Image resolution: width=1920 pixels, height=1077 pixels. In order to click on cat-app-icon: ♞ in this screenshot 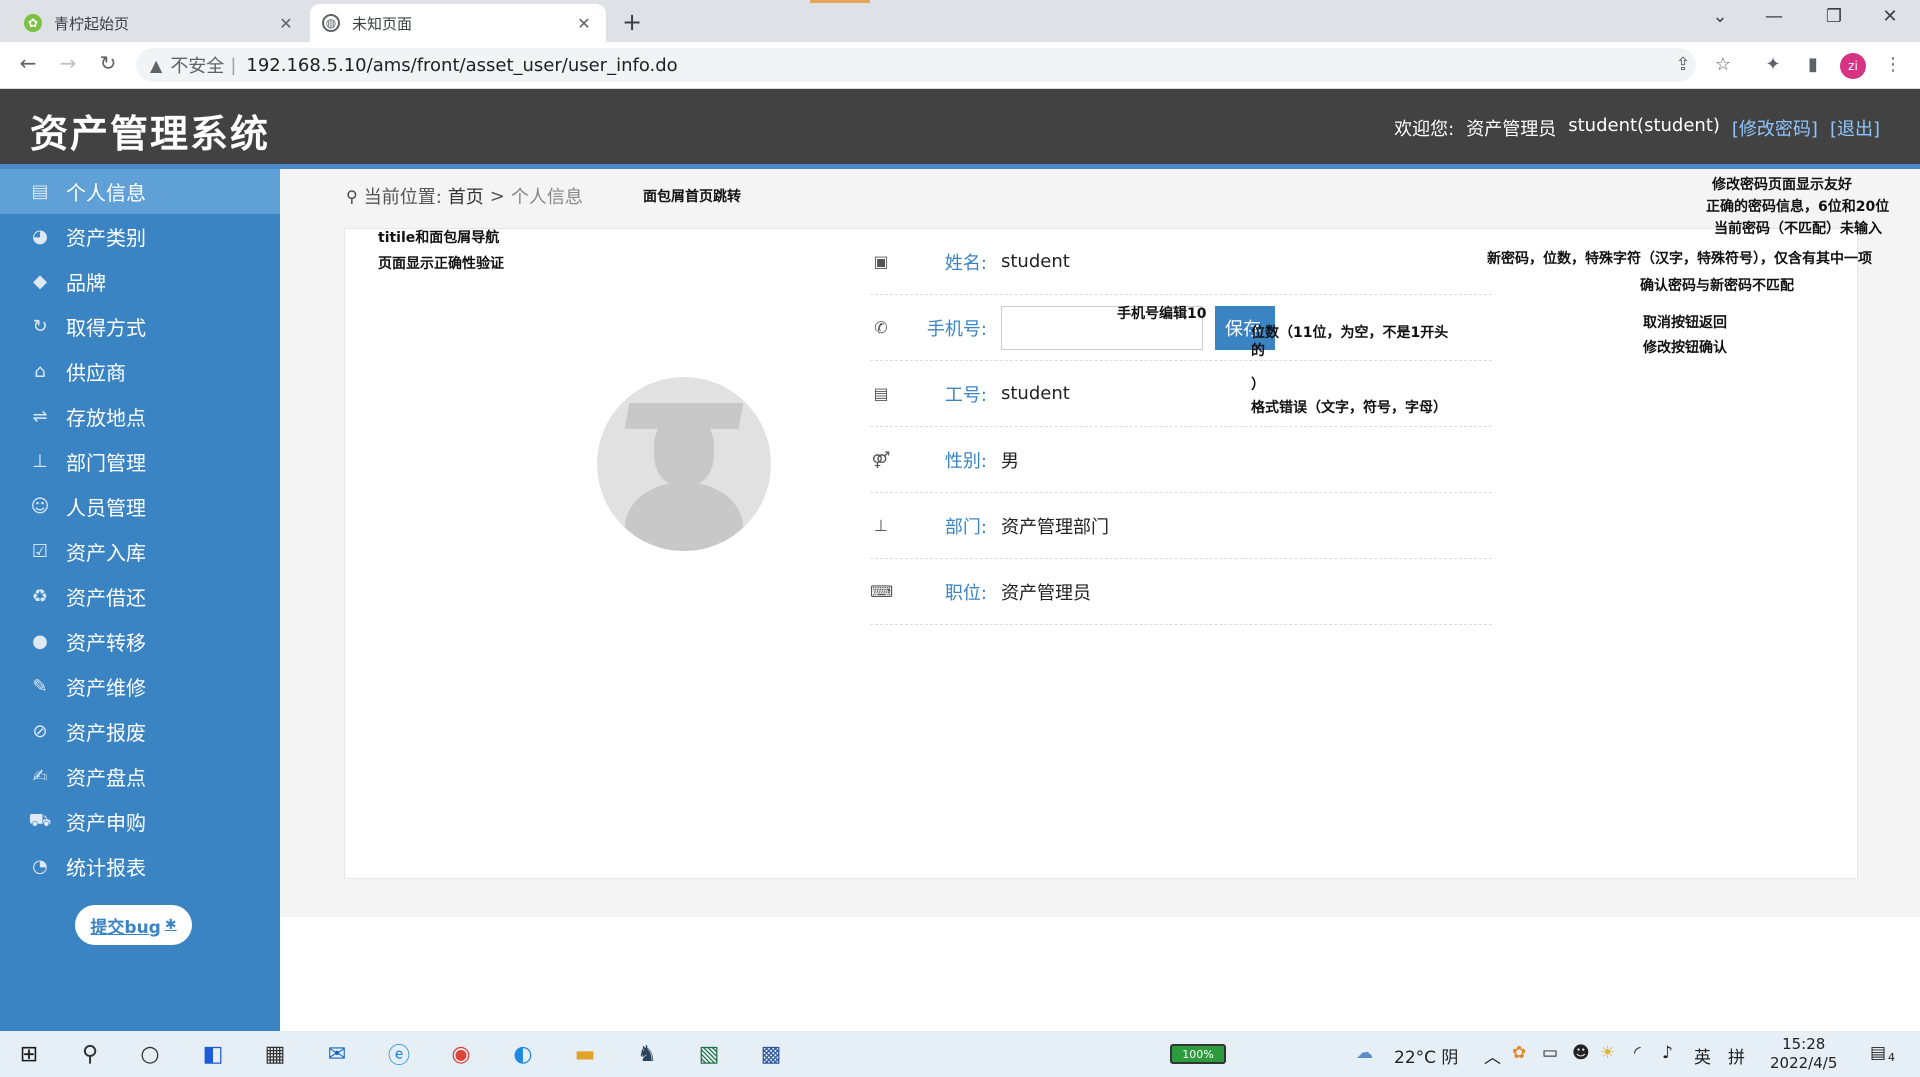, I will do `click(647, 1054)`.